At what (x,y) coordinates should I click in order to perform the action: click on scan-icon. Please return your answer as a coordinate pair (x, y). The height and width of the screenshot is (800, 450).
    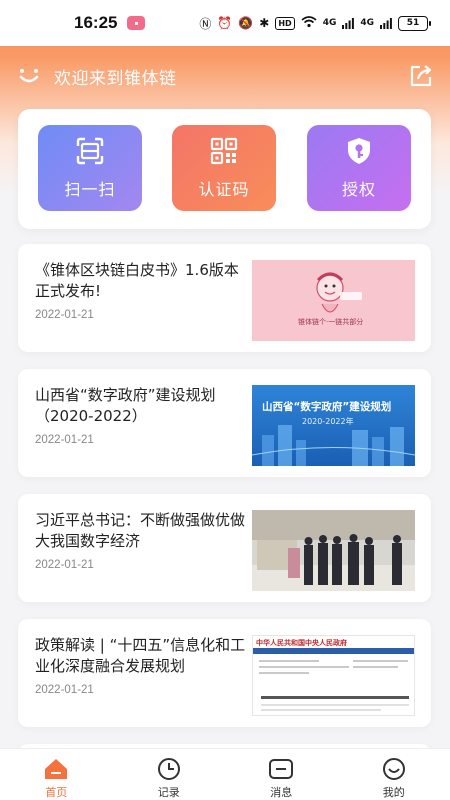
    Looking at the image, I should click on (90, 151).